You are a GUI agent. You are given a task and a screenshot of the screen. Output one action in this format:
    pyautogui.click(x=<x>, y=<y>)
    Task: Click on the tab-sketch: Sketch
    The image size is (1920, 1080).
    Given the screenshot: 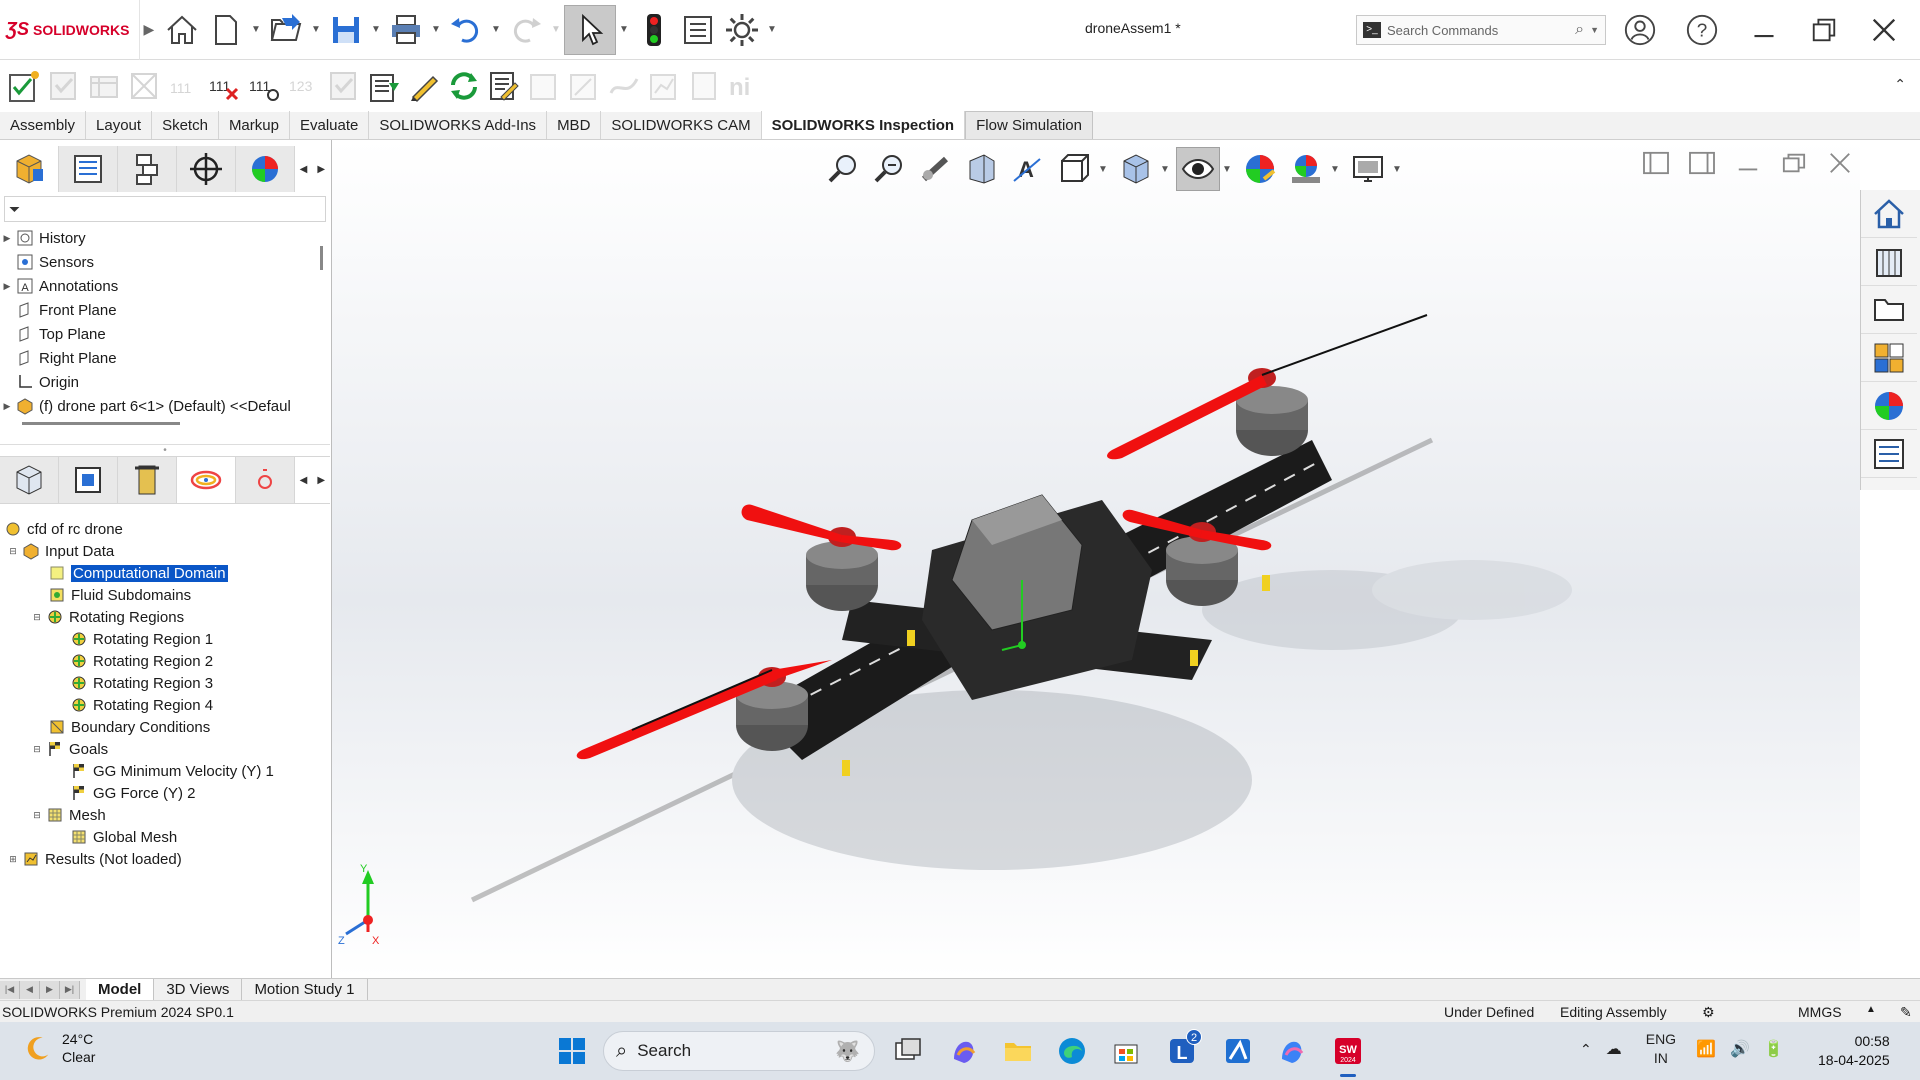 What is the action you would take?
    pyautogui.click(x=185, y=125)
    